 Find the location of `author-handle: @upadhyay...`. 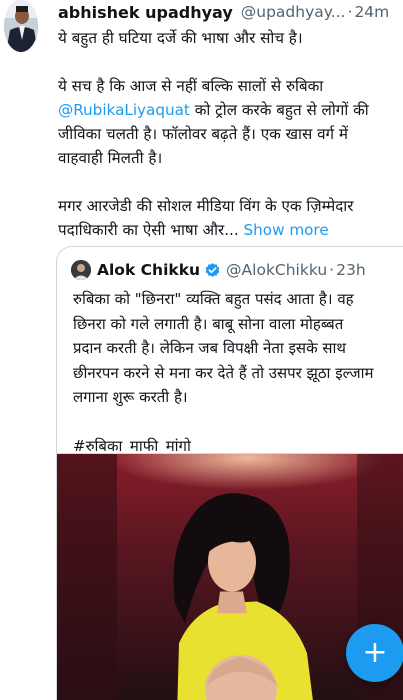

author-handle: @upadhyay... is located at coordinates (293, 12).